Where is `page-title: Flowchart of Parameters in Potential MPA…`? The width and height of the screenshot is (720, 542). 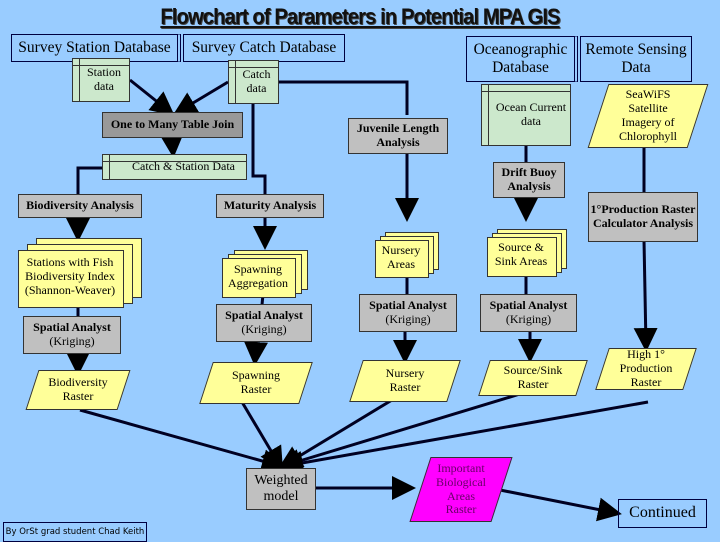
page-title: Flowchart of Parameters in Potential MPA… is located at coordinates (360, 16).